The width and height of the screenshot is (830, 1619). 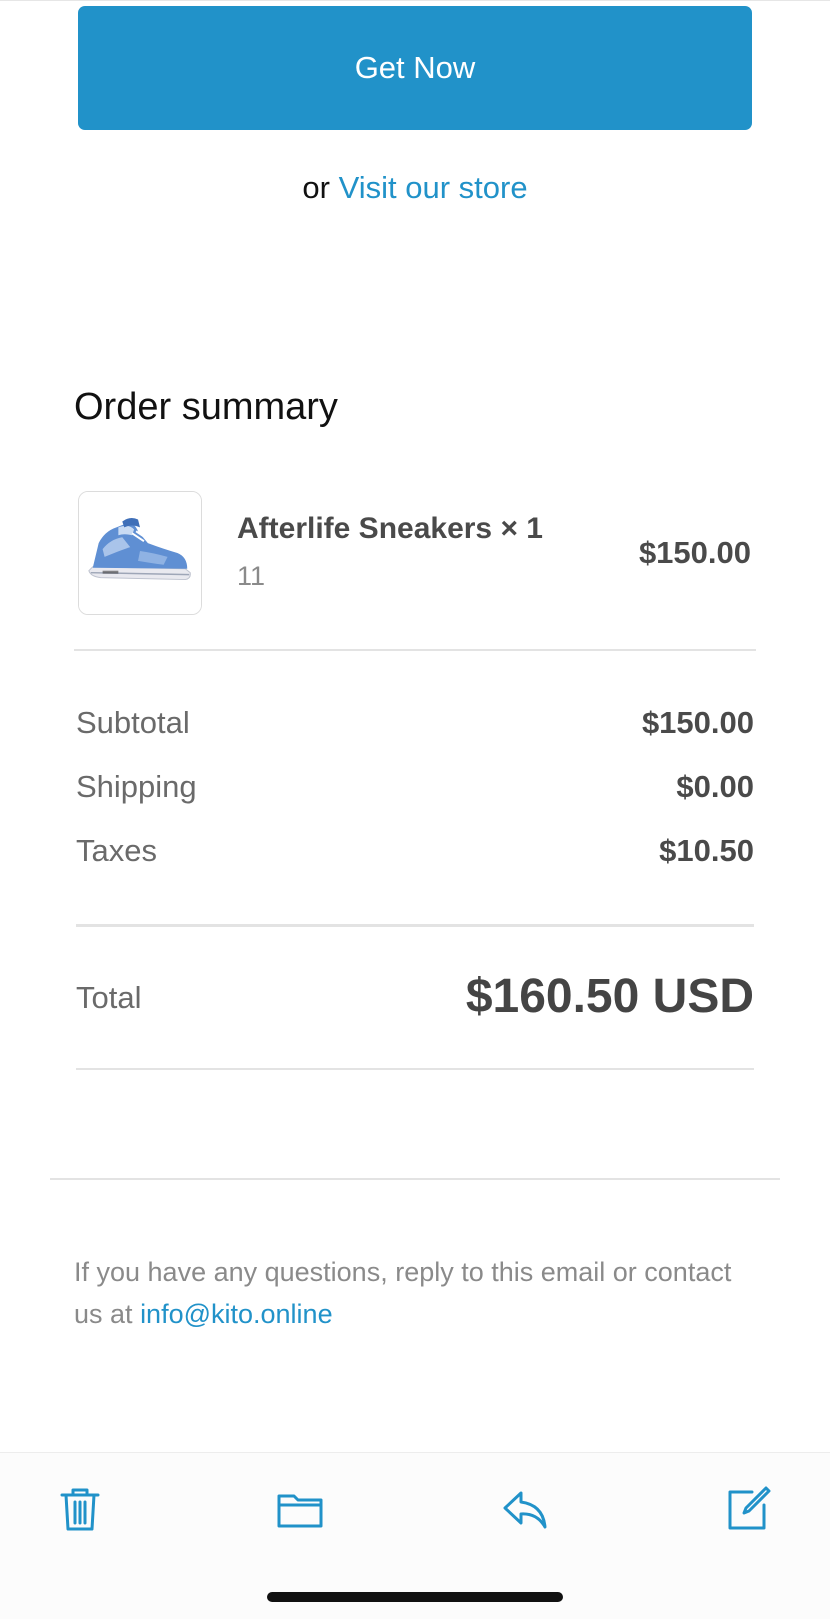 I want to click on get-now-button-label: Get Now, so click(x=415, y=67).